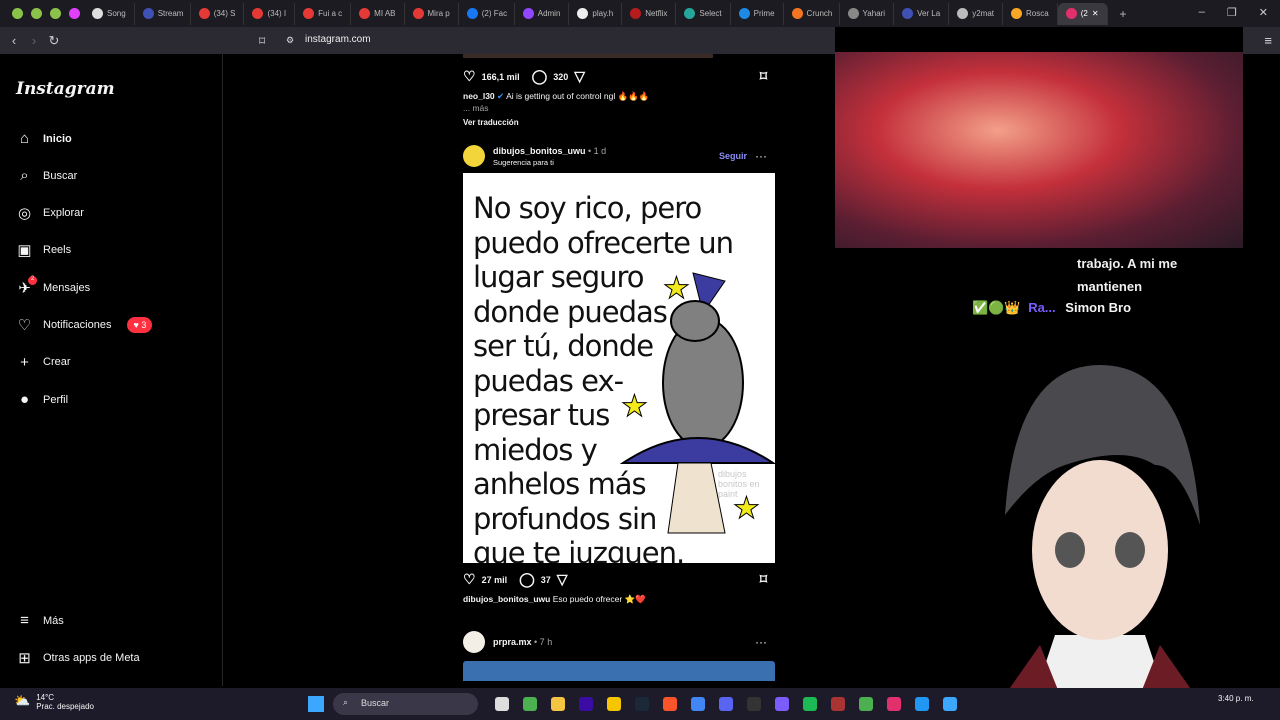 This screenshot has height=720, width=1280. What do you see at coordinates (140, 325) in the screenshot?
I see `notification-badge: ♥ 3` at bounding box center [140, 325].